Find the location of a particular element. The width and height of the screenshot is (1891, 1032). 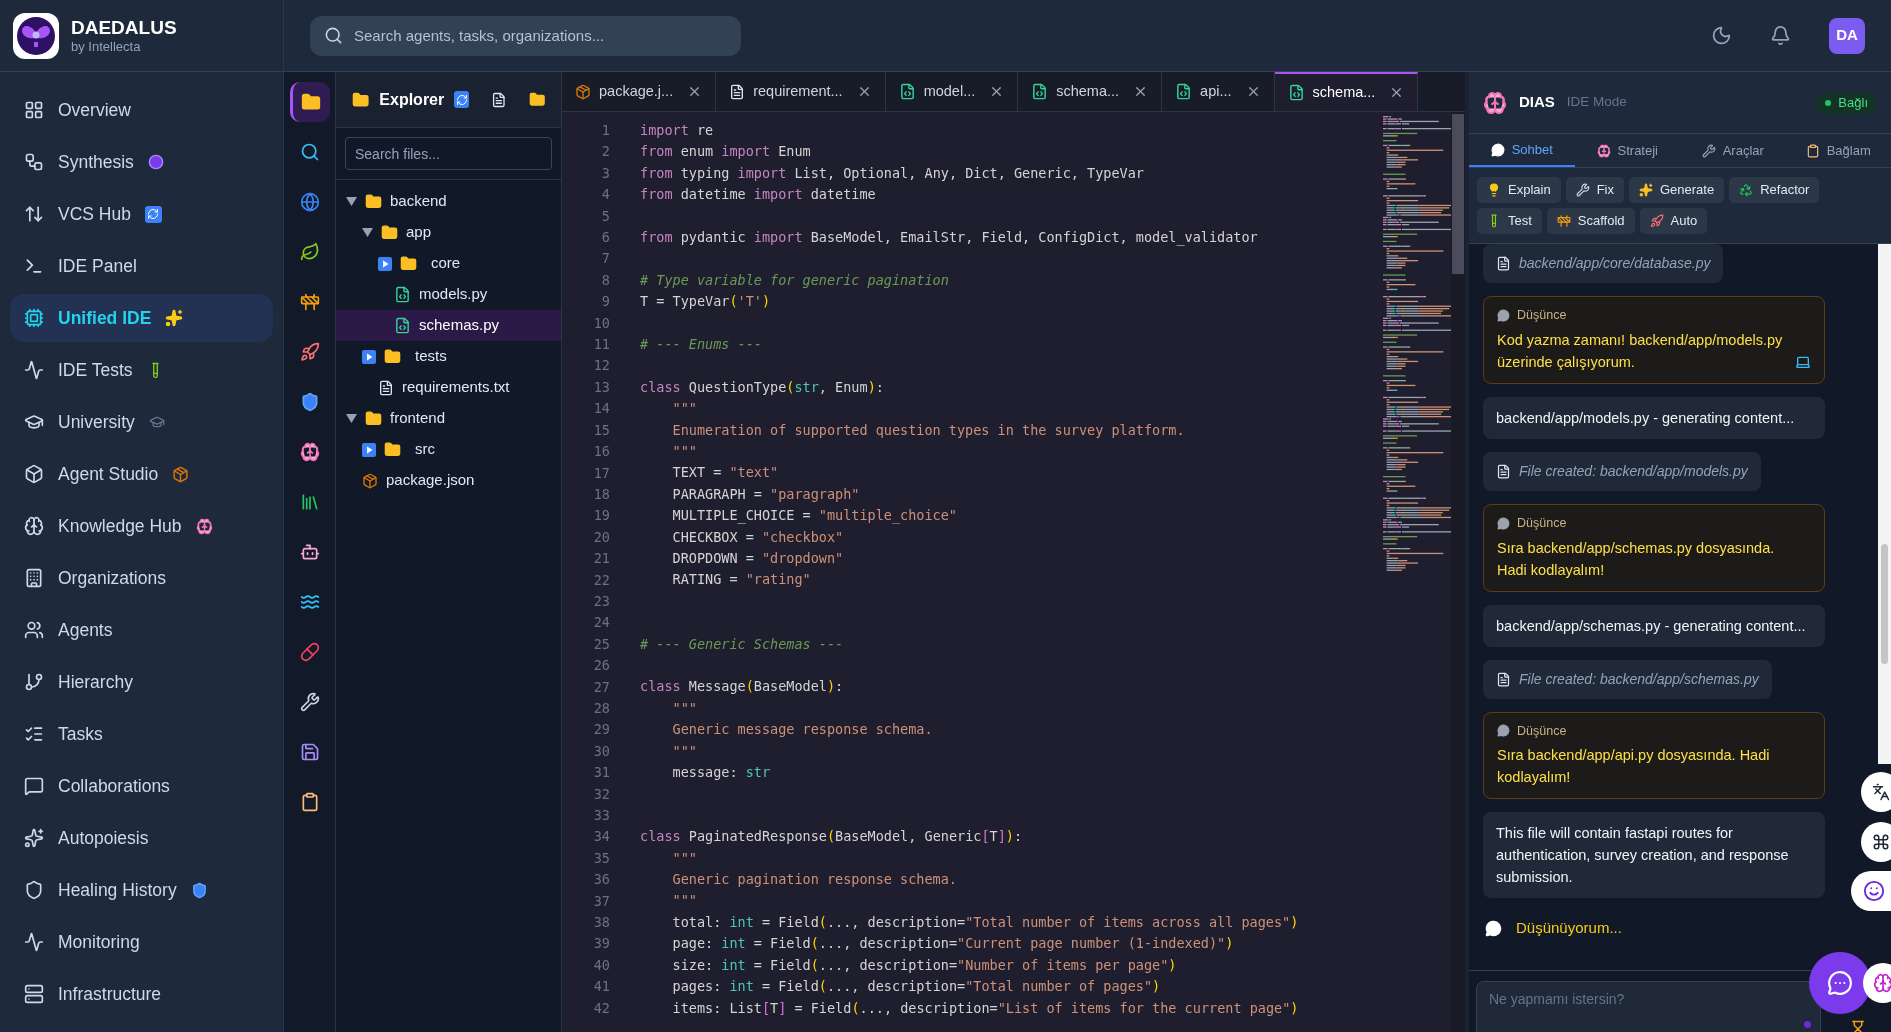

code-line: # Type variable for generic pagination is located at coordinates (794, 280).